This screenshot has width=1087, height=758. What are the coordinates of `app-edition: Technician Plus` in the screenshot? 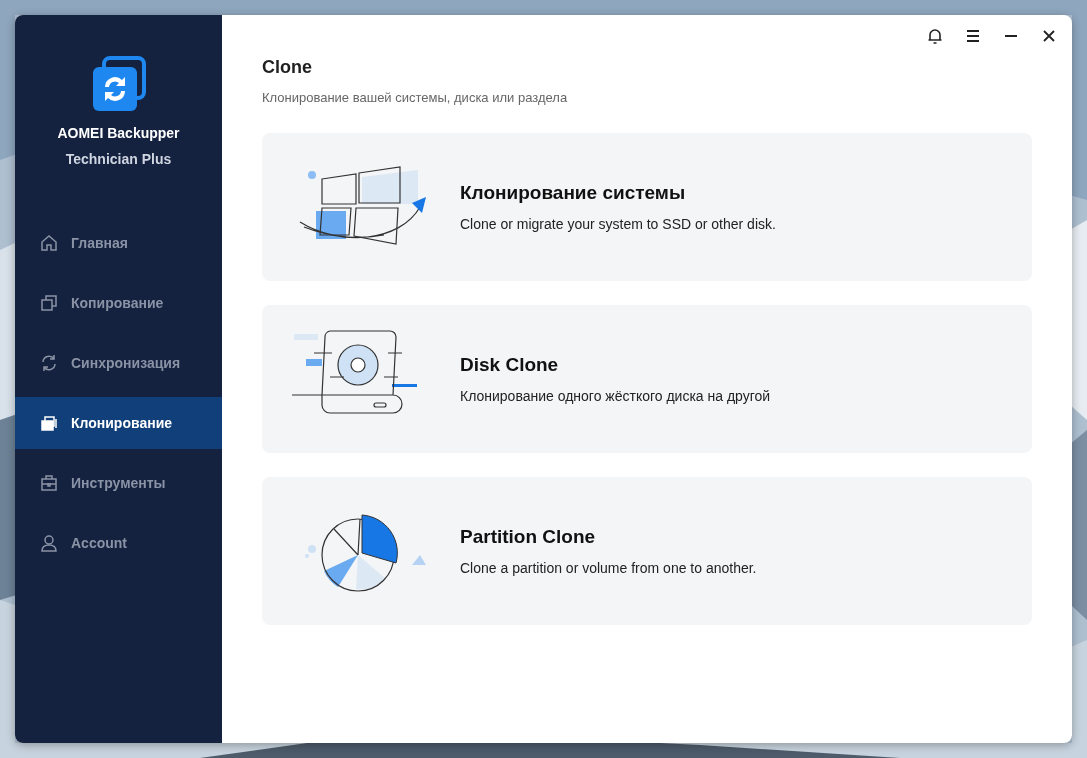 It's located at (118, 159).